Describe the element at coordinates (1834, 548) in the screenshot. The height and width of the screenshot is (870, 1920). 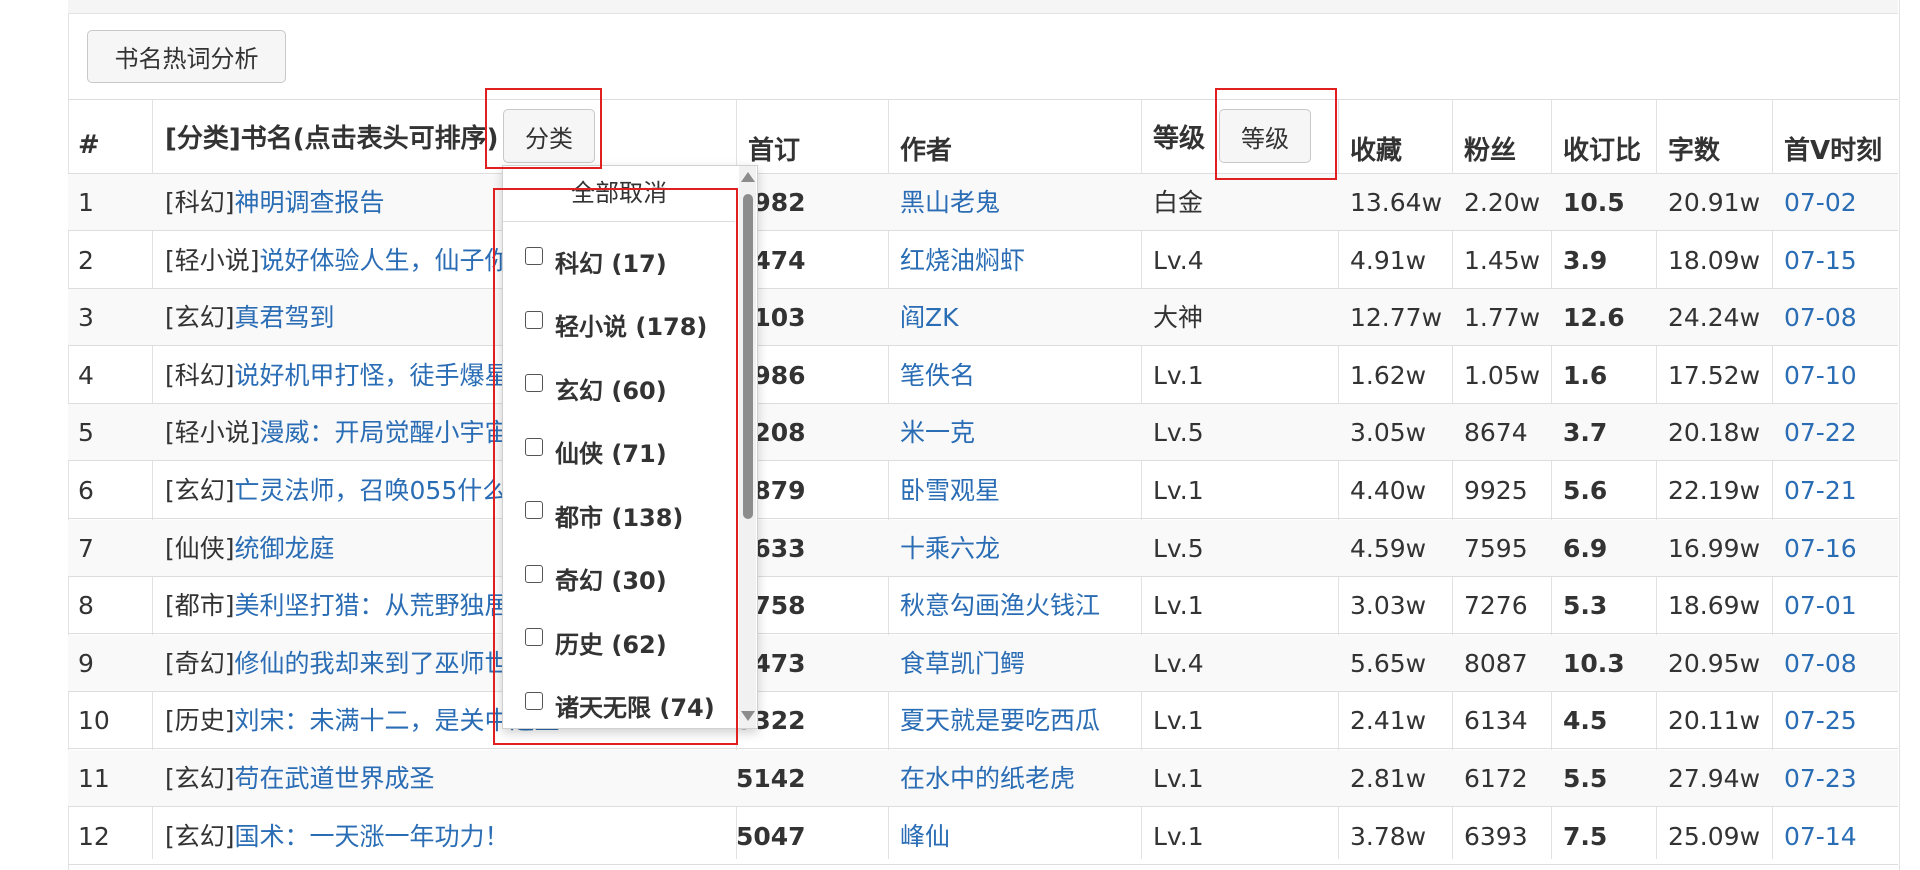
I see `cell-first-v: 07-16` at that location.